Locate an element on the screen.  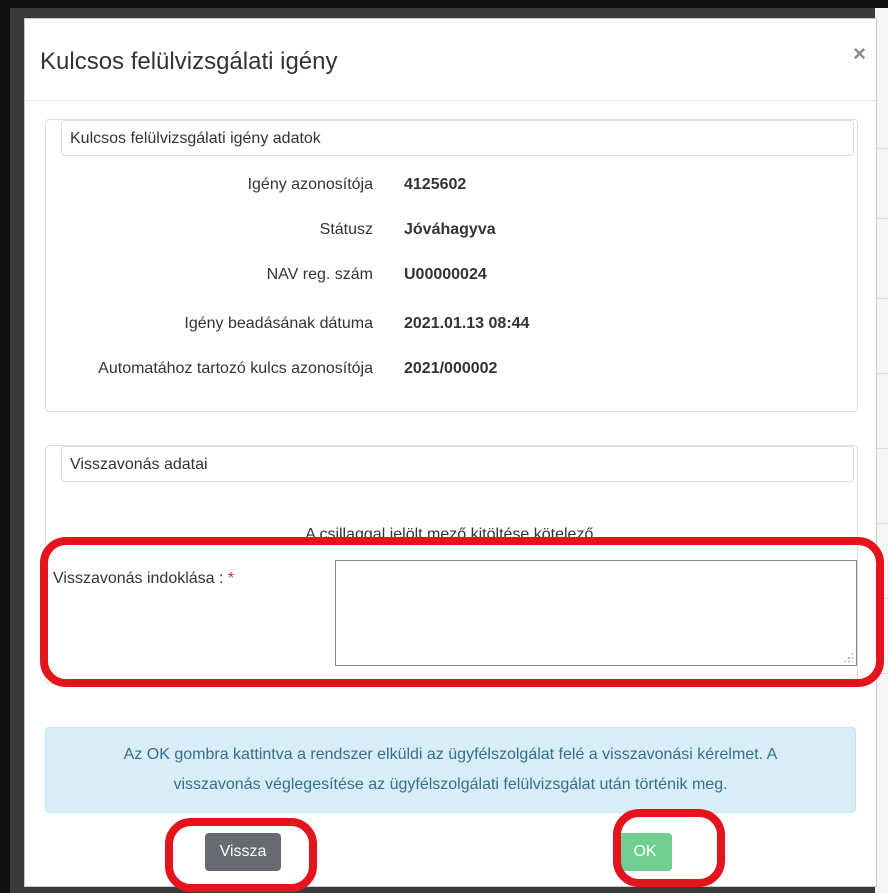
withdrawal-reason-label: Visszavonás indoklása : * is located at coordinates (143, 579).